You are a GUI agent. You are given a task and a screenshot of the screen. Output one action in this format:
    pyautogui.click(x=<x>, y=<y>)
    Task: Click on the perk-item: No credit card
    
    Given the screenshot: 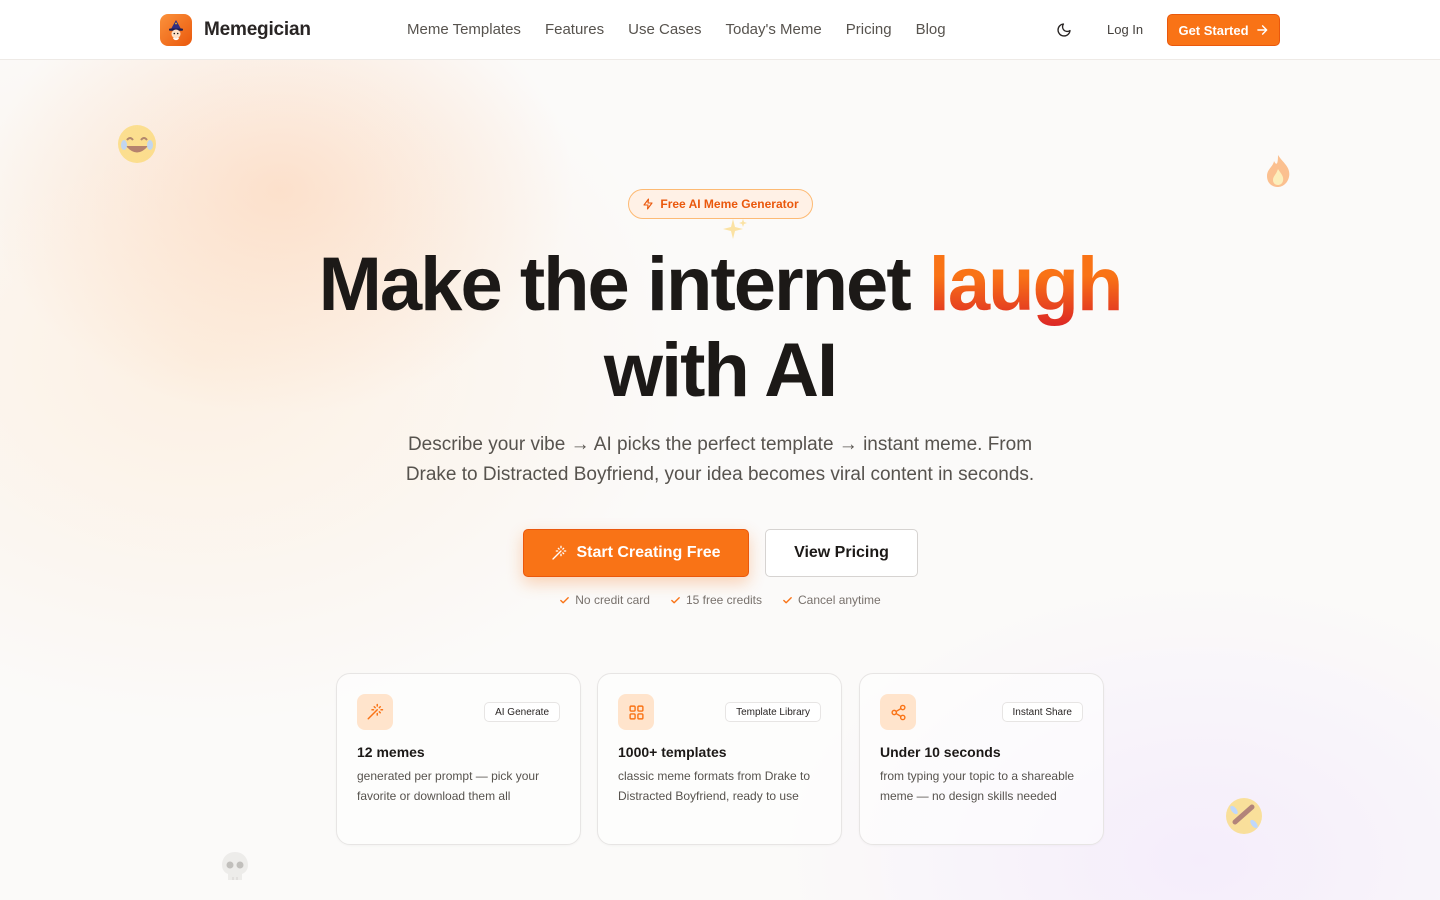 What is the action you would take?
    pyautogui.click(x=604, y=600)
    